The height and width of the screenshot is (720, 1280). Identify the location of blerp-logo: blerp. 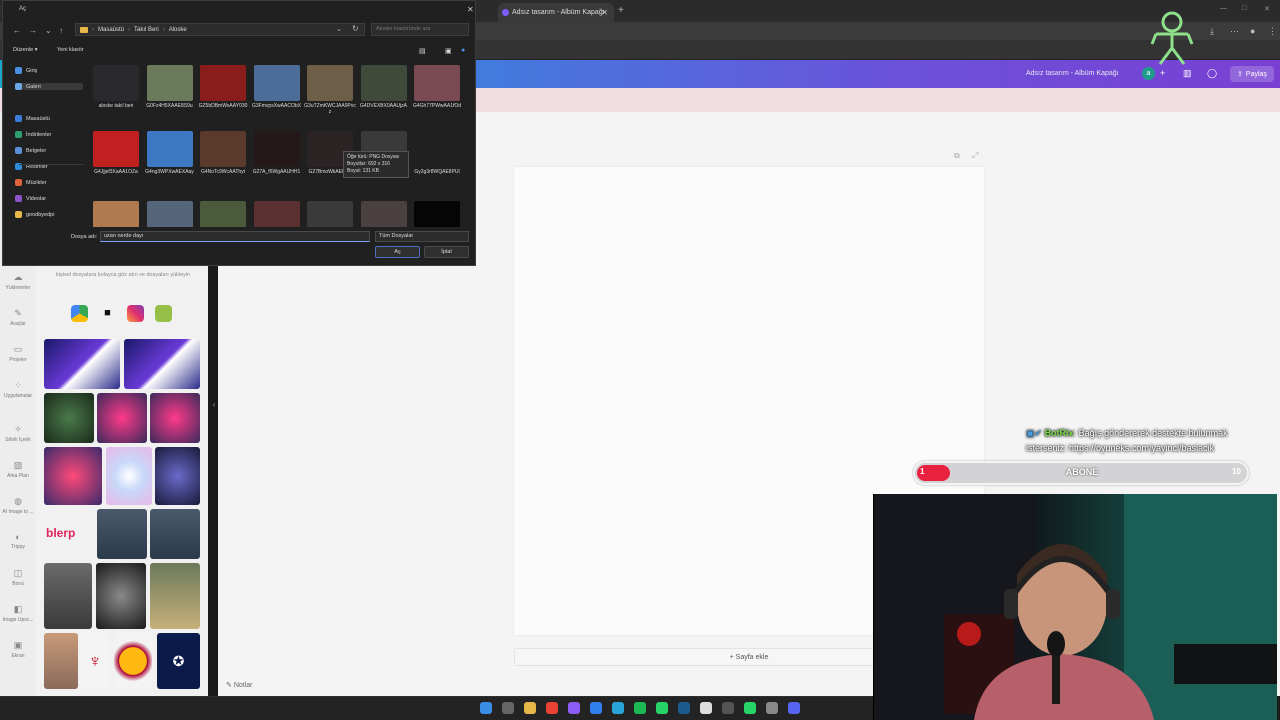
(60, 533).